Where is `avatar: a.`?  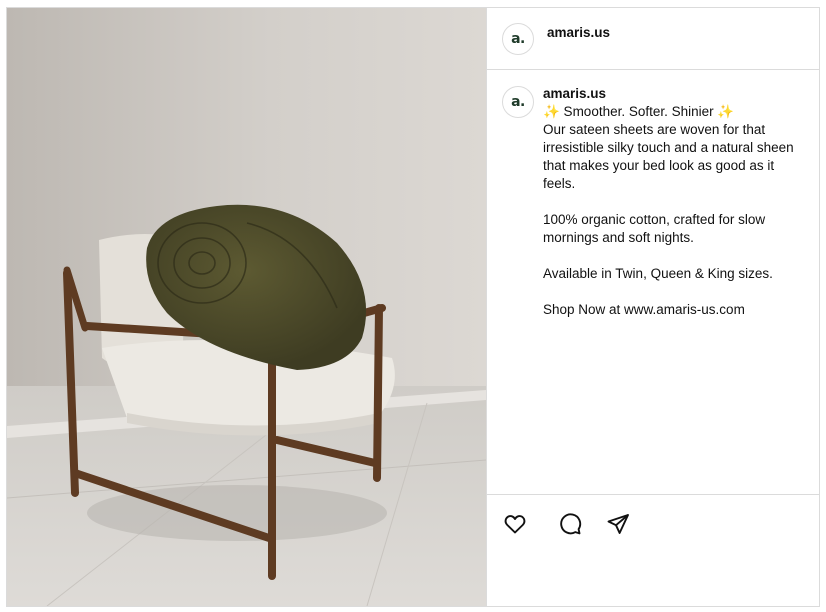
avatar: a. is located at coordinates (518, 39).